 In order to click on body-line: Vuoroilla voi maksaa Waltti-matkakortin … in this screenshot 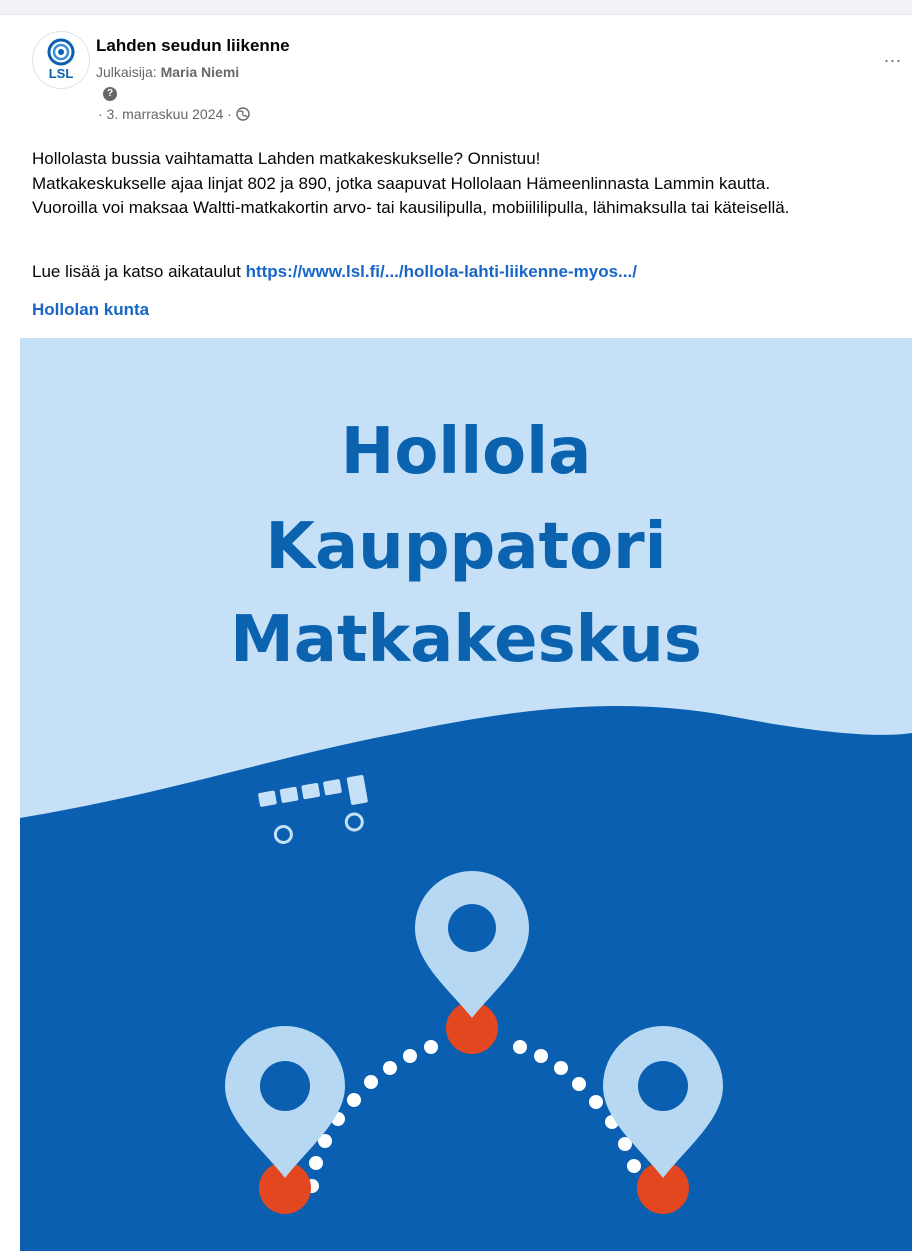, I will do `click(411, 207)`.